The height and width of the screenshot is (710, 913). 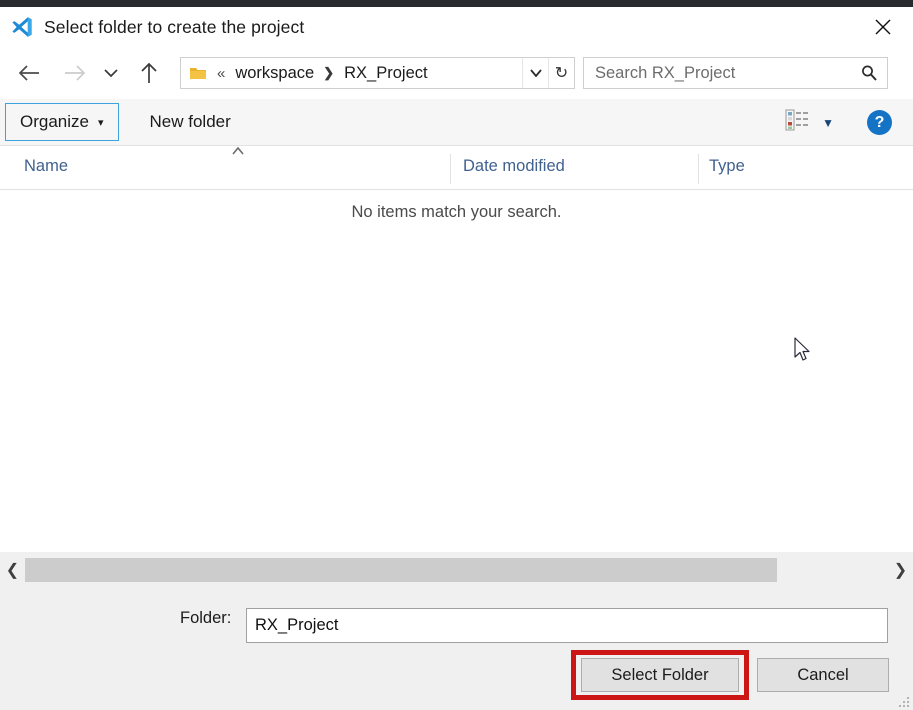 I want to click on command-toolbar: Organize ▾ New folder ▼ ?, so click(x=456, y=122).